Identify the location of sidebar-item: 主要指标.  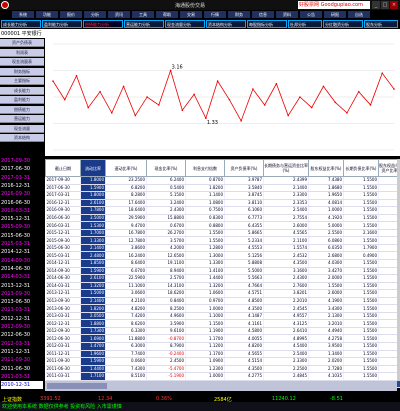
(22, 81).